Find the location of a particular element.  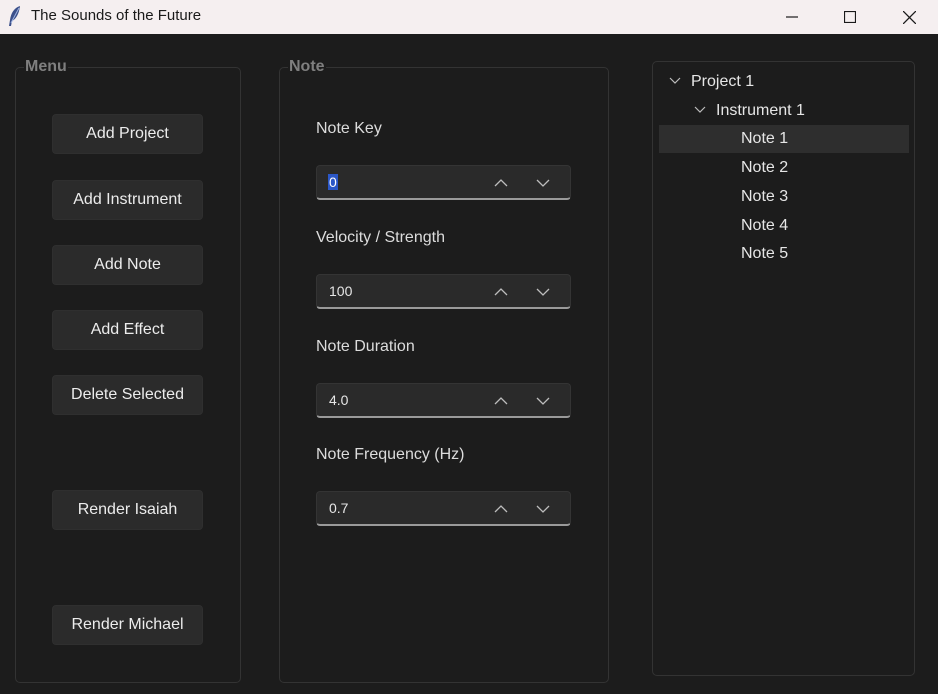

tree-item-label: Note 5 is located at coordinates (765, 253).